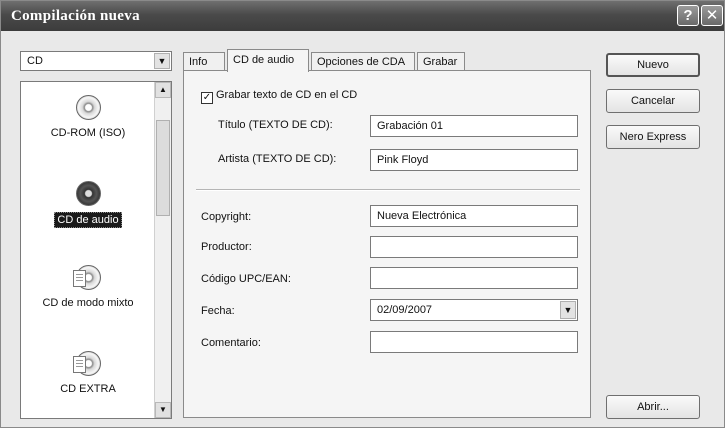 The height and width of the screenshot is (428, 725). What do you see at coordinates (474, 216) in the screenshot?
I see `copyright-input: Nueva Electrónica` at bounding box center [474, 216].